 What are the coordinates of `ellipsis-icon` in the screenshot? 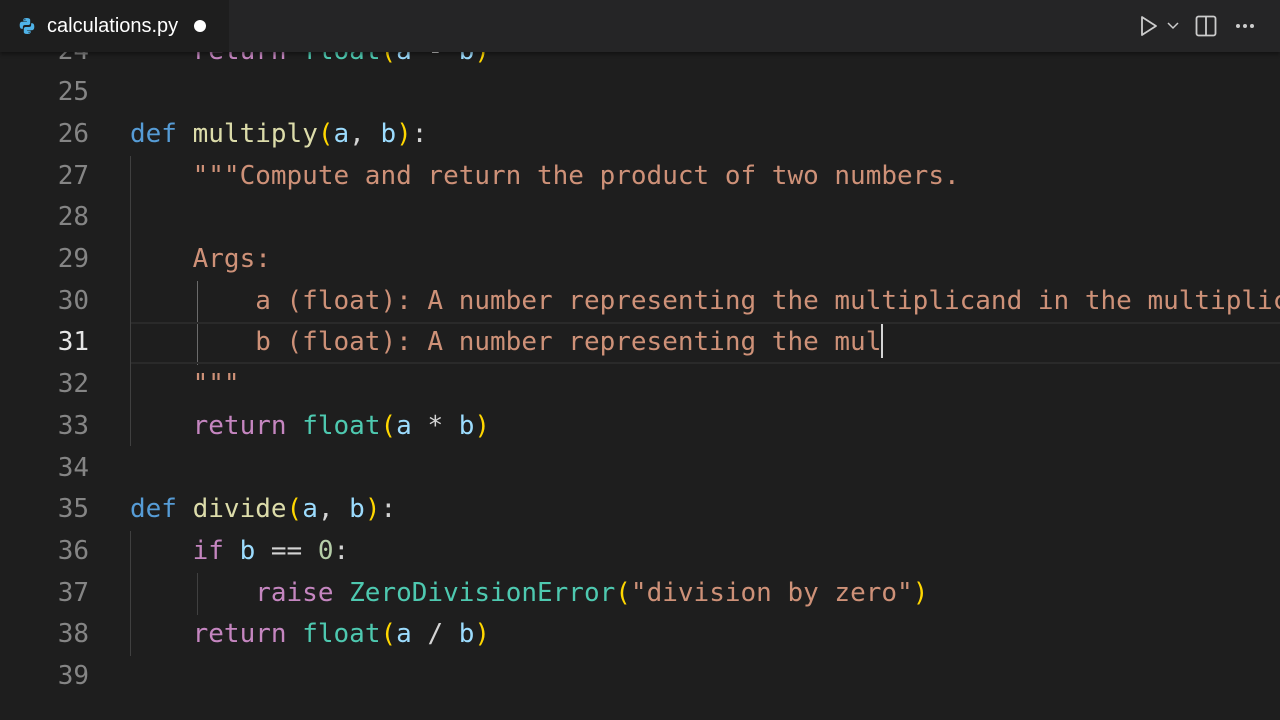 It's located at (1245, 26).